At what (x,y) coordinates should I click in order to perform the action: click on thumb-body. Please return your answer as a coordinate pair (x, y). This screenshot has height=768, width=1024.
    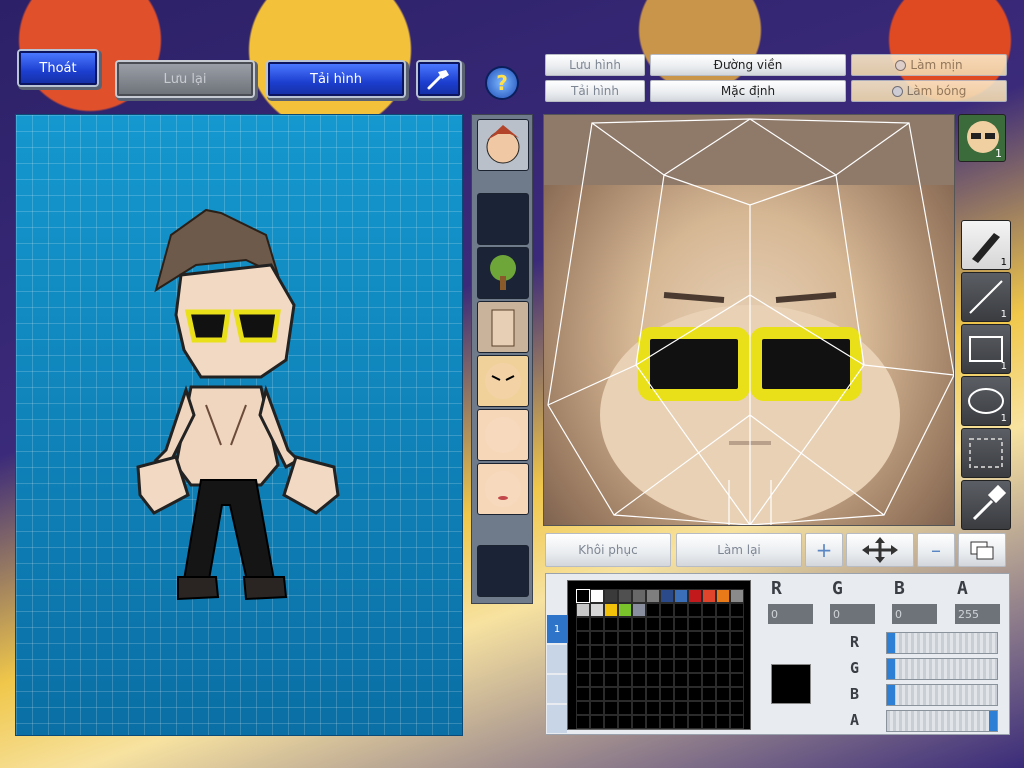
    Looking at the image, I should click on (503, 327).